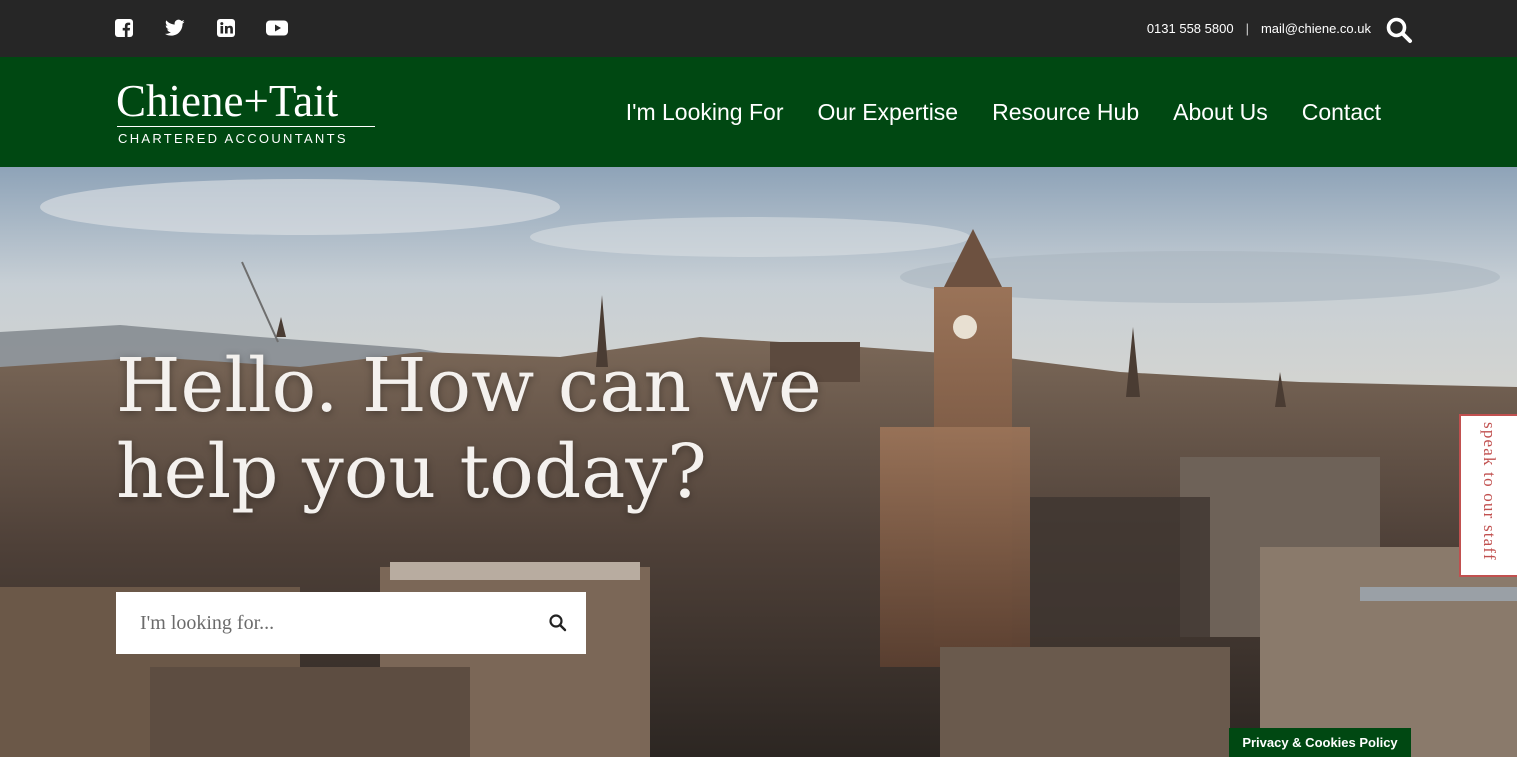 The height and width of the screenshot is (757, 1517). Describe the element at coordinates (1489, 491) in the screenshot. I see `speak-to-staff-label: speak to our staff` at that location.